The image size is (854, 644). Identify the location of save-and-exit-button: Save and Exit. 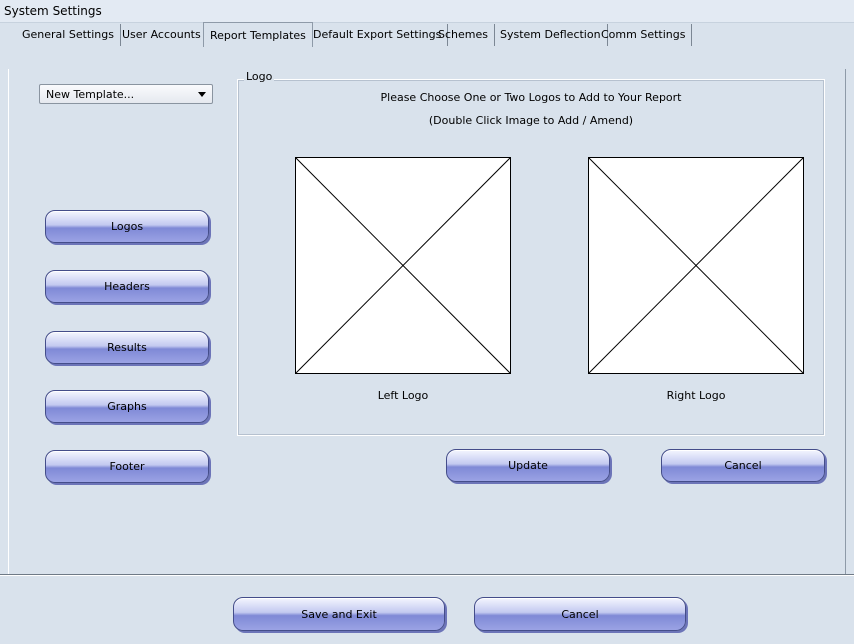
(339, 614).